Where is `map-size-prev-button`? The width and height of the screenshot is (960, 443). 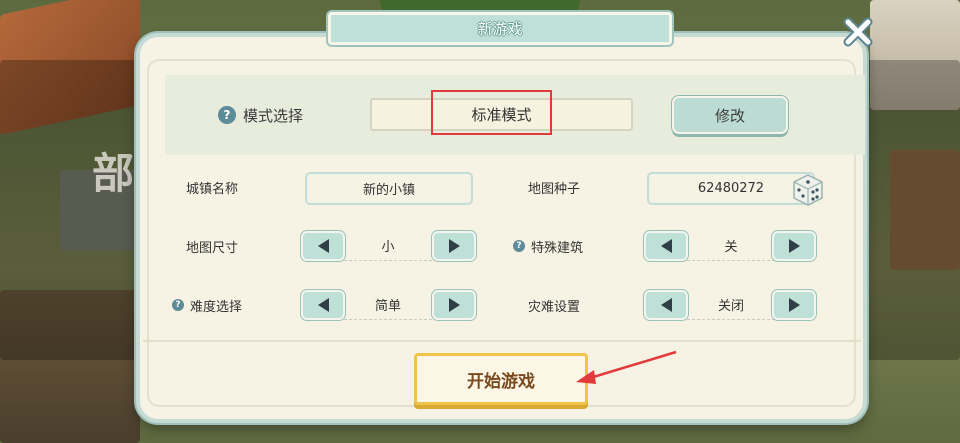 map-size-prev-button is located at coordinates (323, 246).